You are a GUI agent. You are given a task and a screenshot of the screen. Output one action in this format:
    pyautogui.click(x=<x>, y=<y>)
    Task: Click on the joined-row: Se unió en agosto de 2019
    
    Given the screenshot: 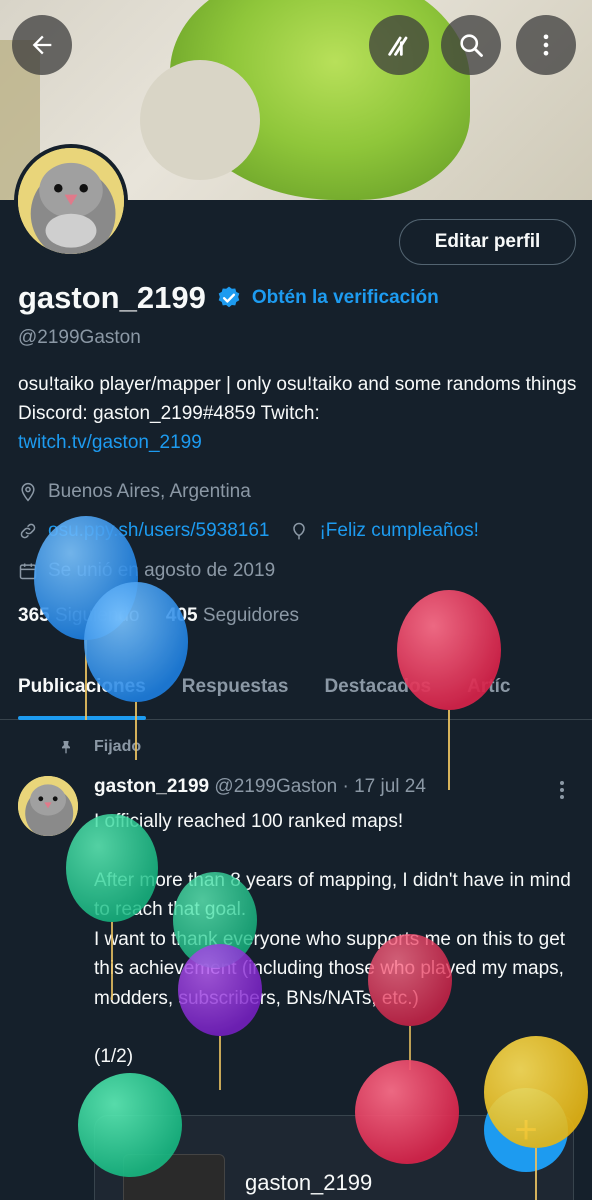 What is the action you would take?
    pyautogui.click(x=146, y=571)
    